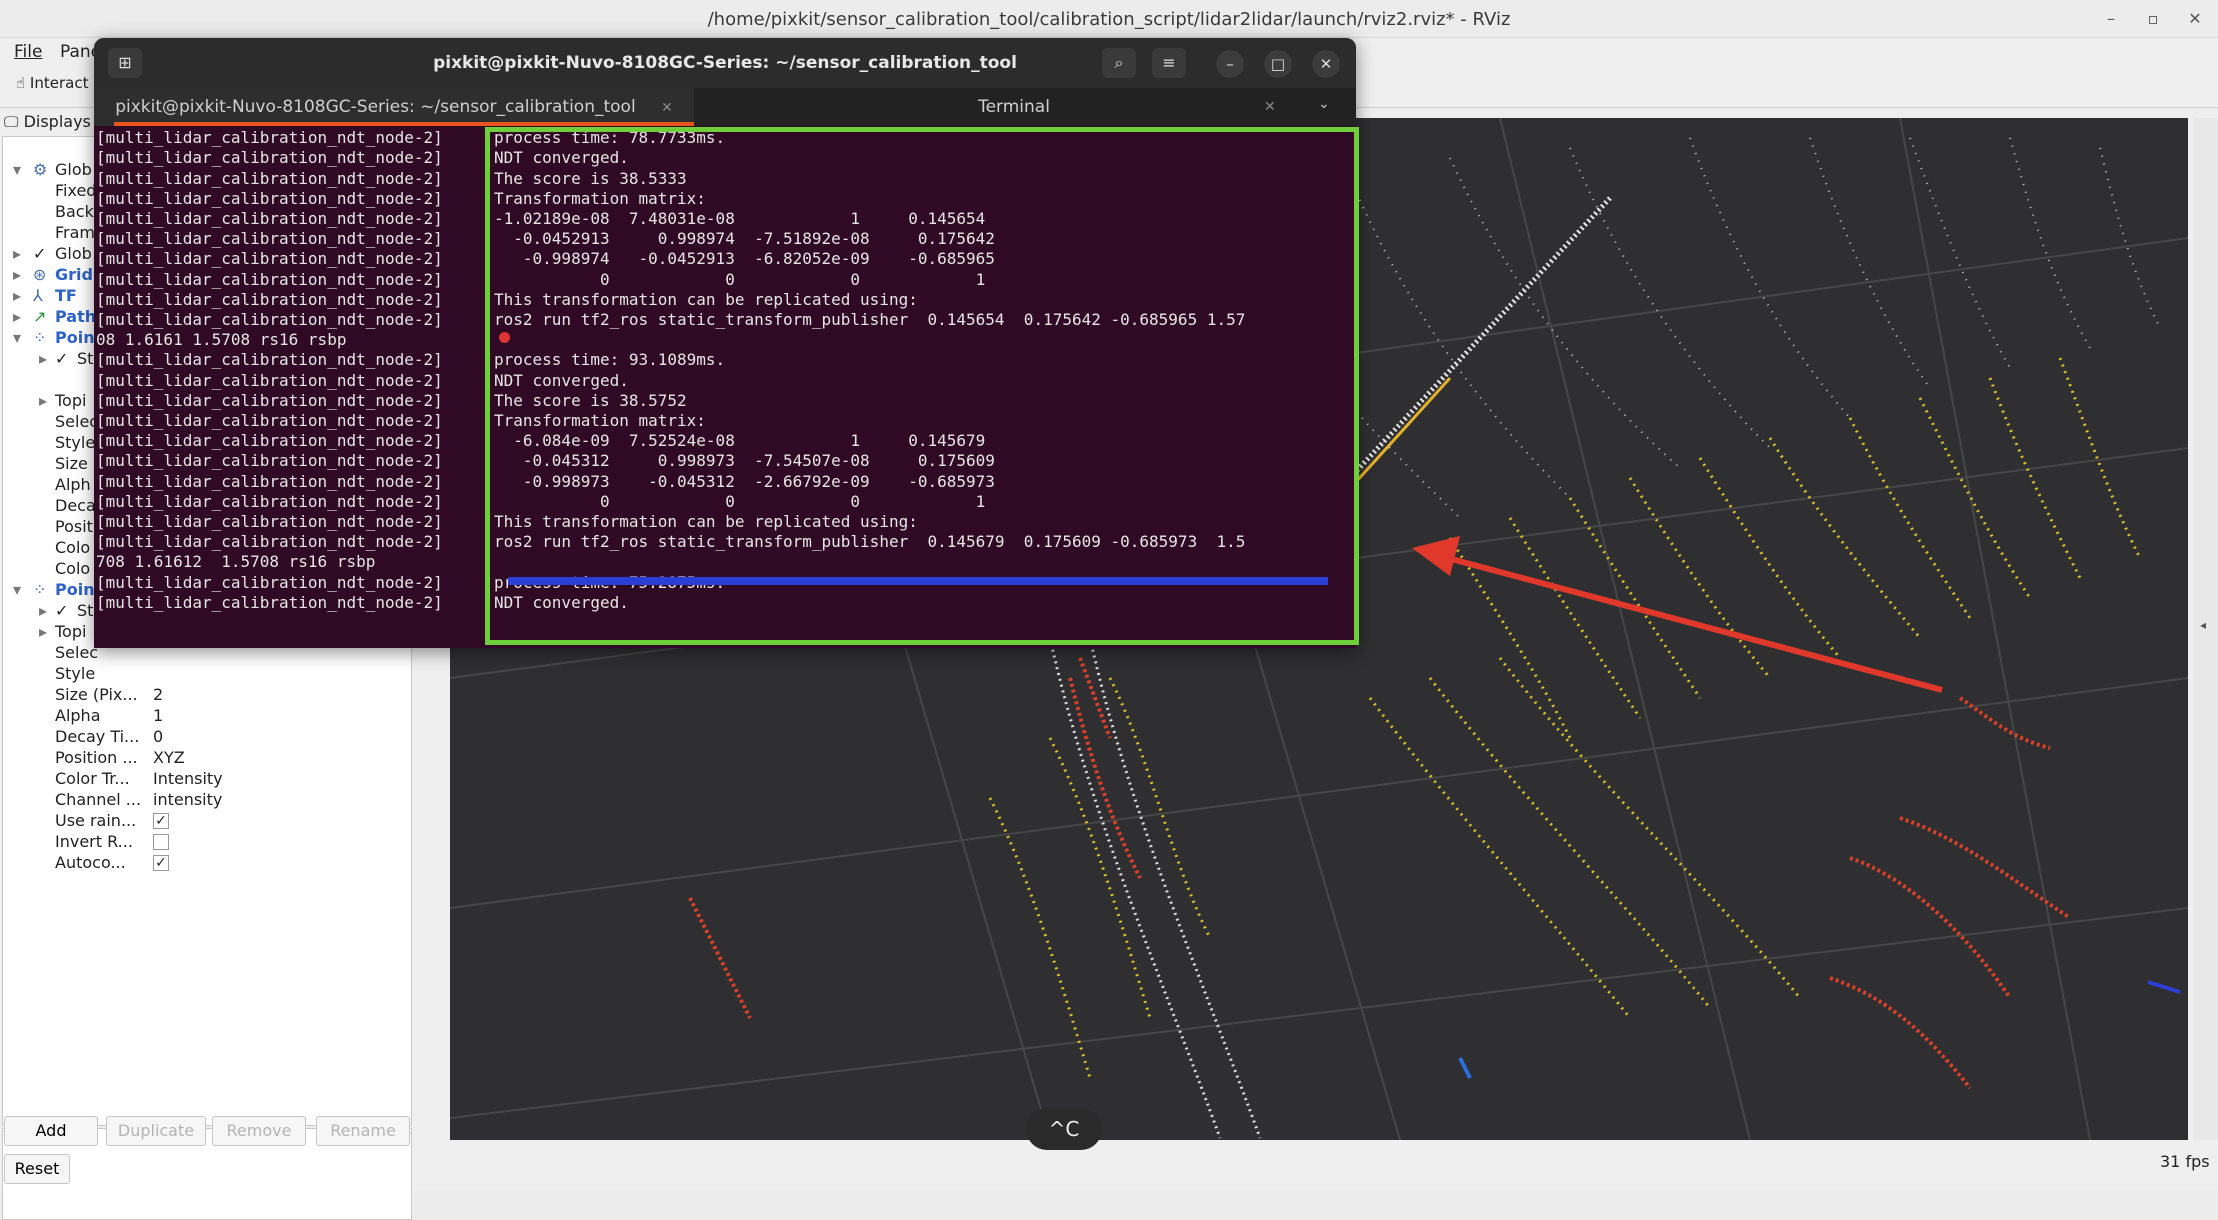  I want to click on annotation-layer, so click(1677, 614).